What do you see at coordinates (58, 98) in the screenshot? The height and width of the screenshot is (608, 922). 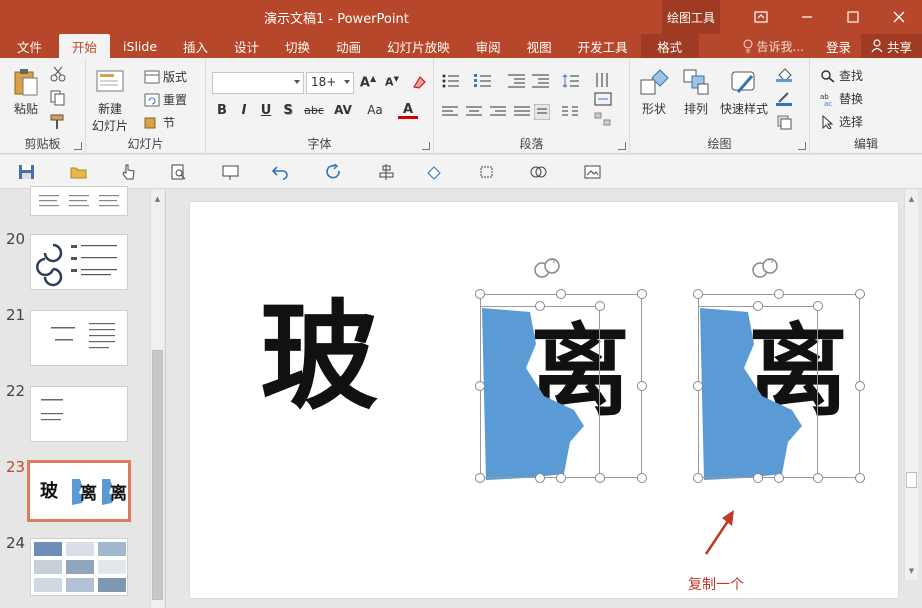 I see `copy-icon` at bounding box center [58, 98].